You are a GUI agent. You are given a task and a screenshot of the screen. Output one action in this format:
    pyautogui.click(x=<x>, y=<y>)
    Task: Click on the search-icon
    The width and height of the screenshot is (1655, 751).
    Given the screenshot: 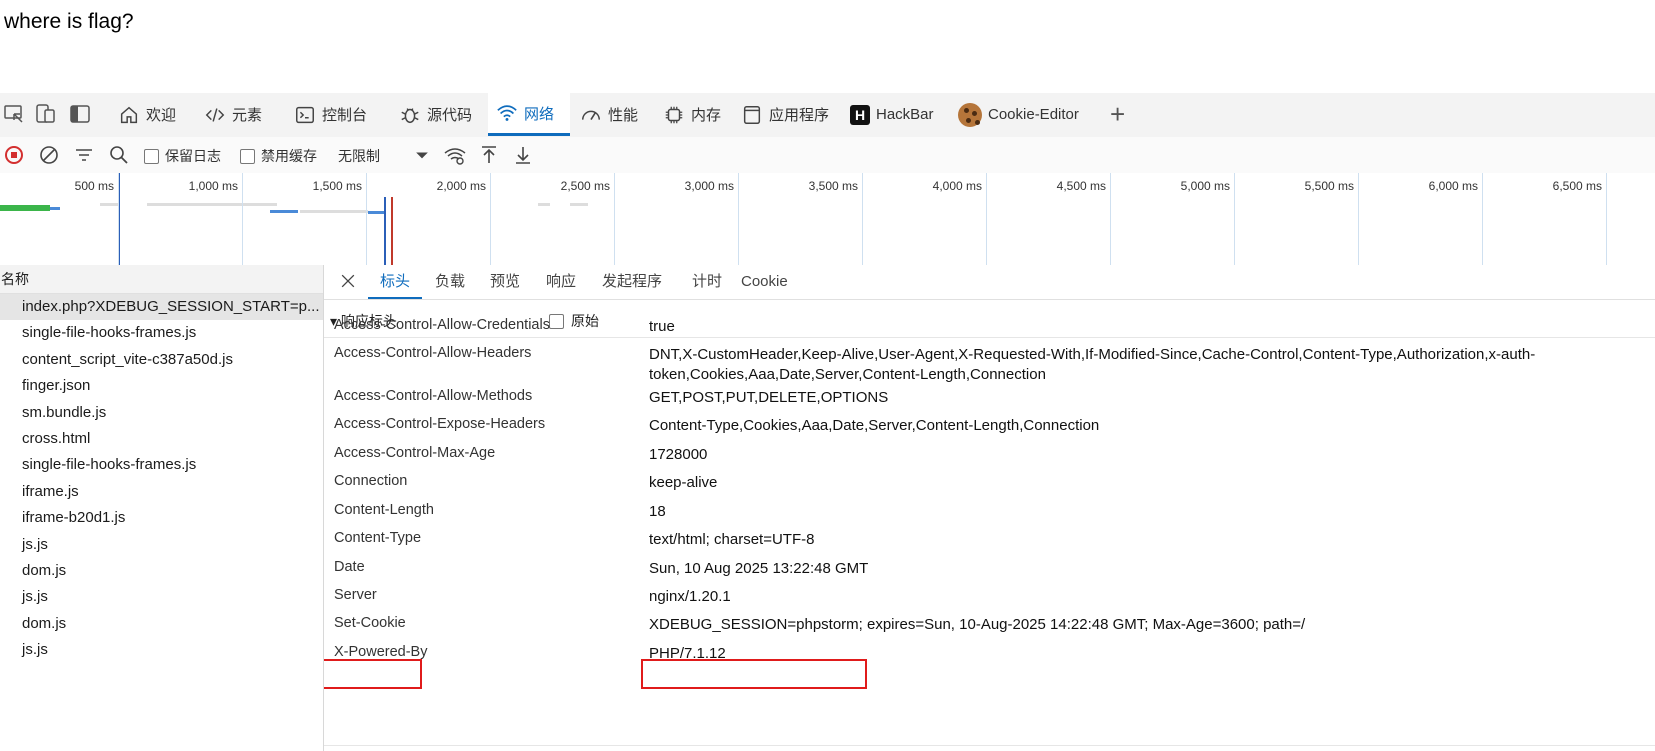 What is the action you would take?
    pyautogui.click(x=119, y=155)
    